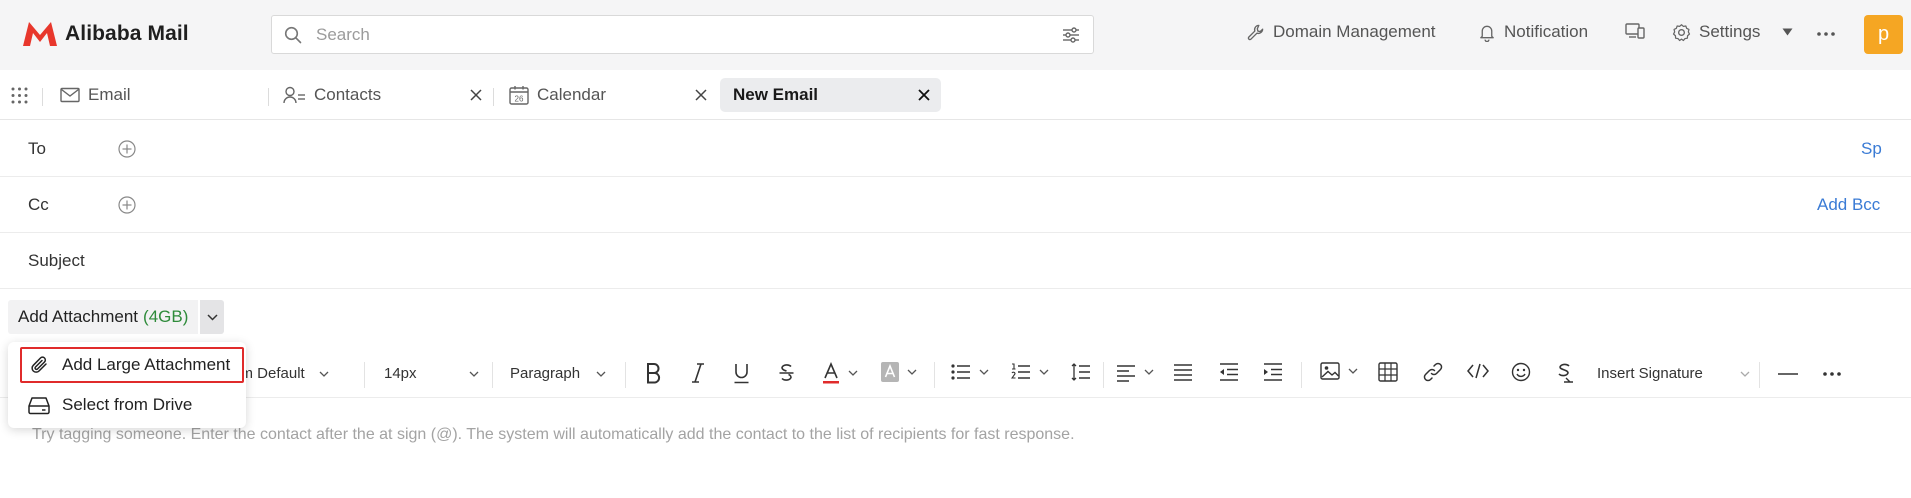  What do you see at coordinates (127, 385) in the screenshot?
I see `attachment-dropdown-menu: Add Large Attachment Select from Drive` at bounding box center [127, 385].